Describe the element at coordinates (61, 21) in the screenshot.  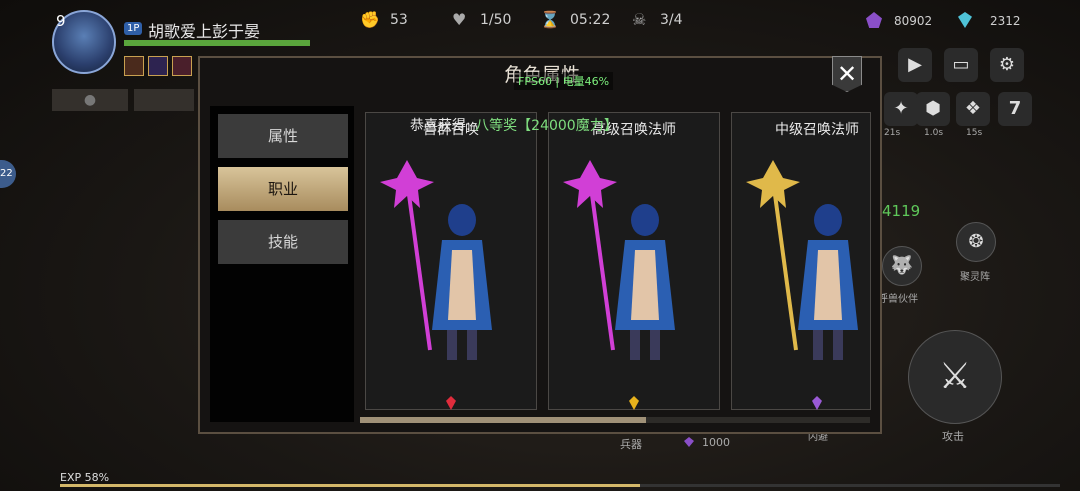
I see `player-level: 9` at that location.